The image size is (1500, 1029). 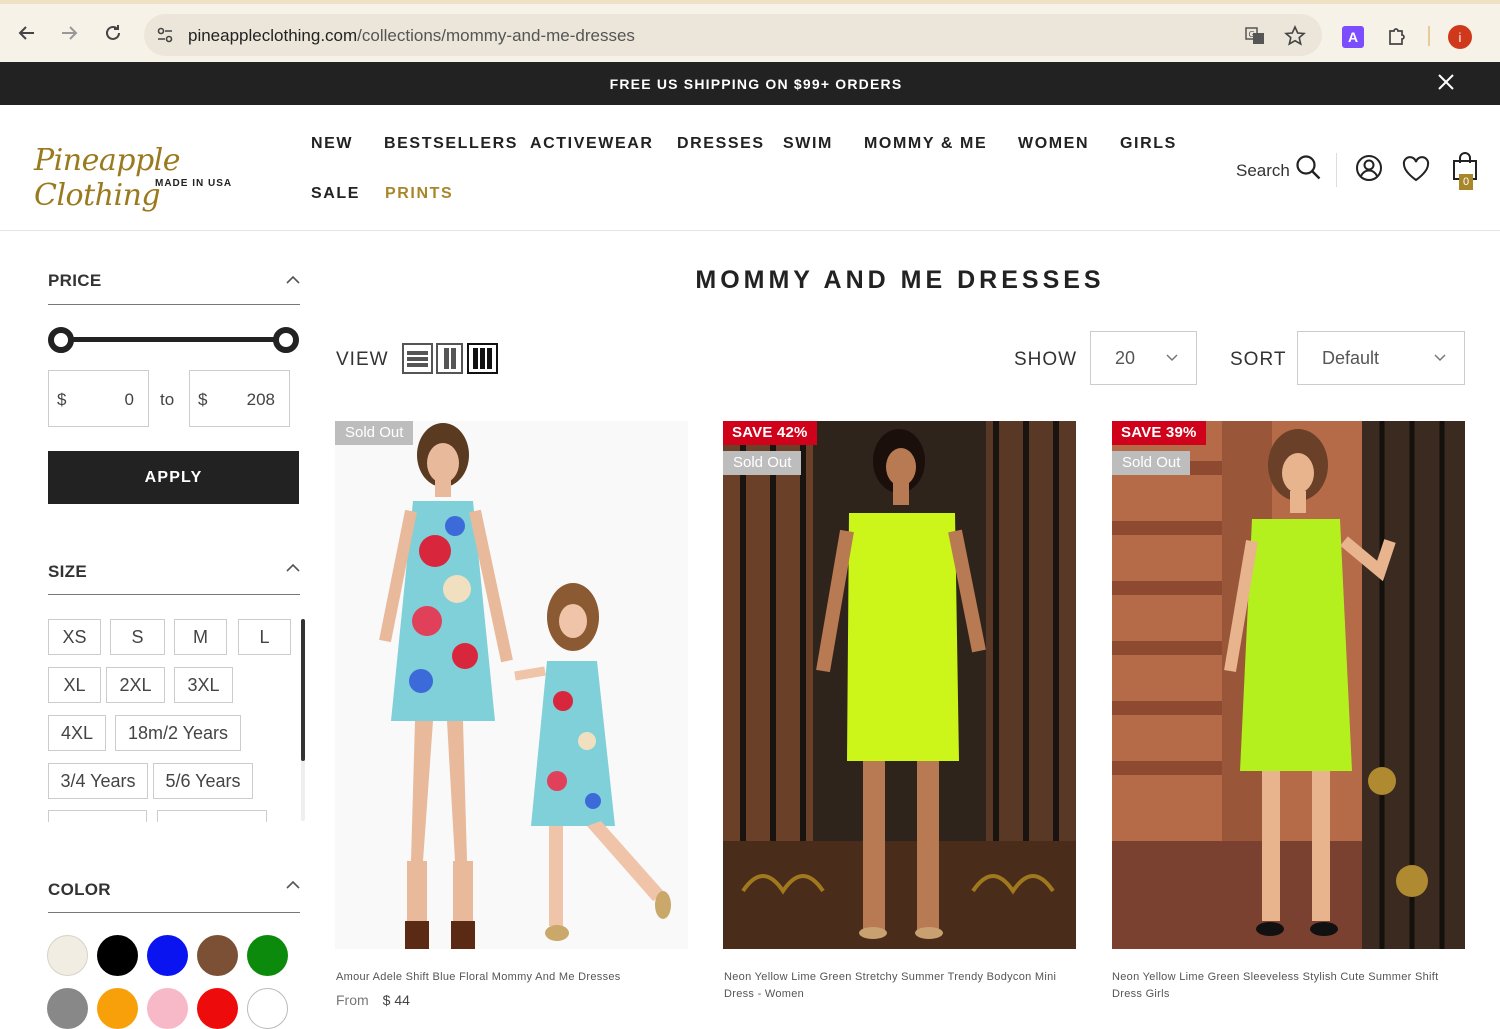 What do you see at coordinates (239, 398) in the screenshot?
I see `price-max-input: $ 208` at bounding box center [239, 398].